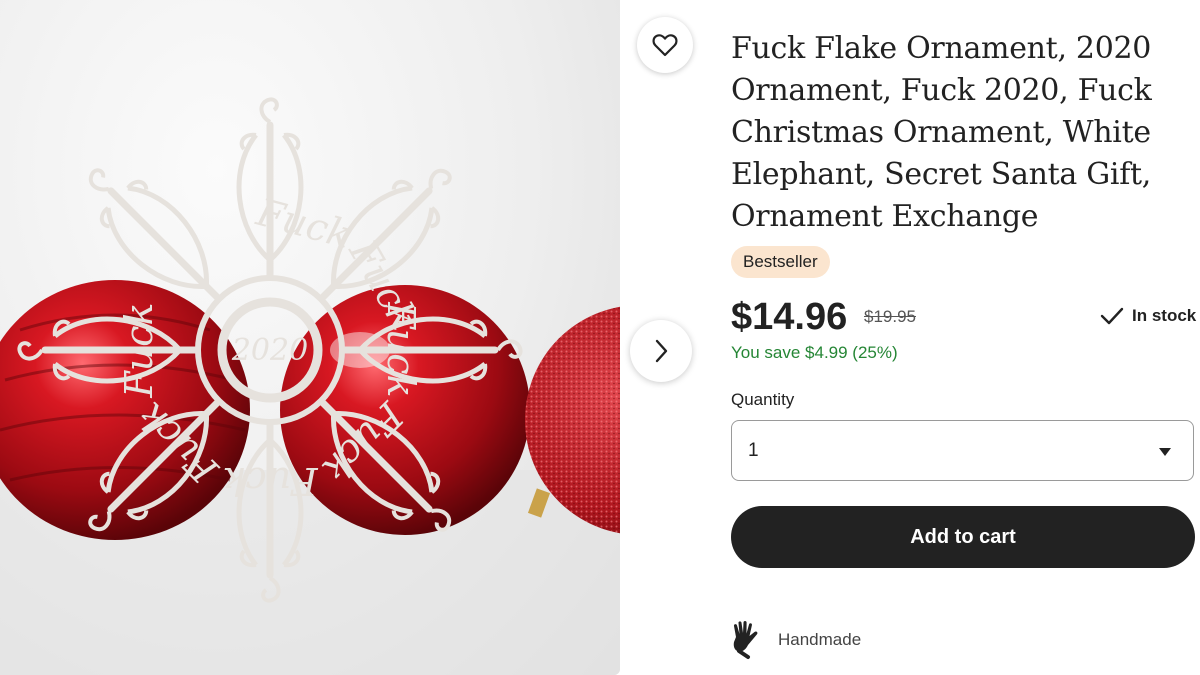 The height and width of the screenshot is (675, 1200). Describe the element at coordinates (963, 537) in the screenshot. I see `add-to-cart-button: Add to cart` at that location.